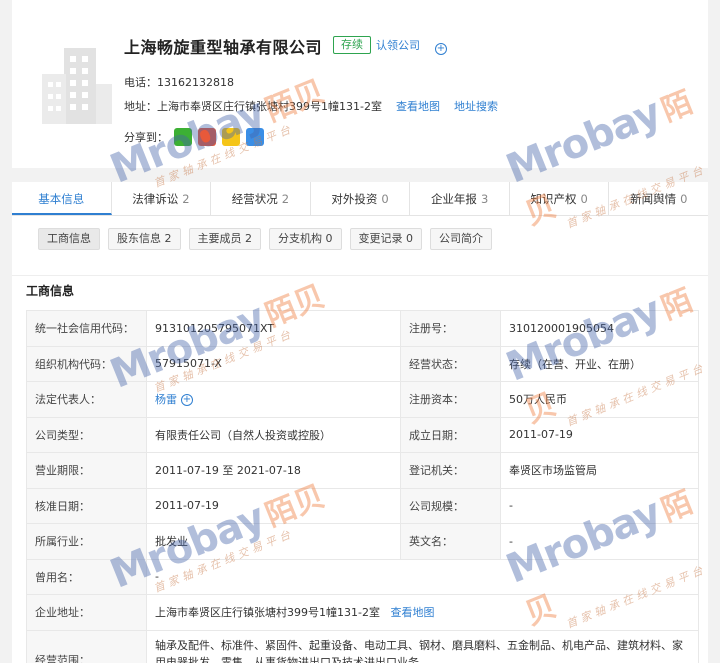  Describe the element at coordinates (599, 328) in the screenshot. I see `reg-no-value: 310120001905054` at that location.